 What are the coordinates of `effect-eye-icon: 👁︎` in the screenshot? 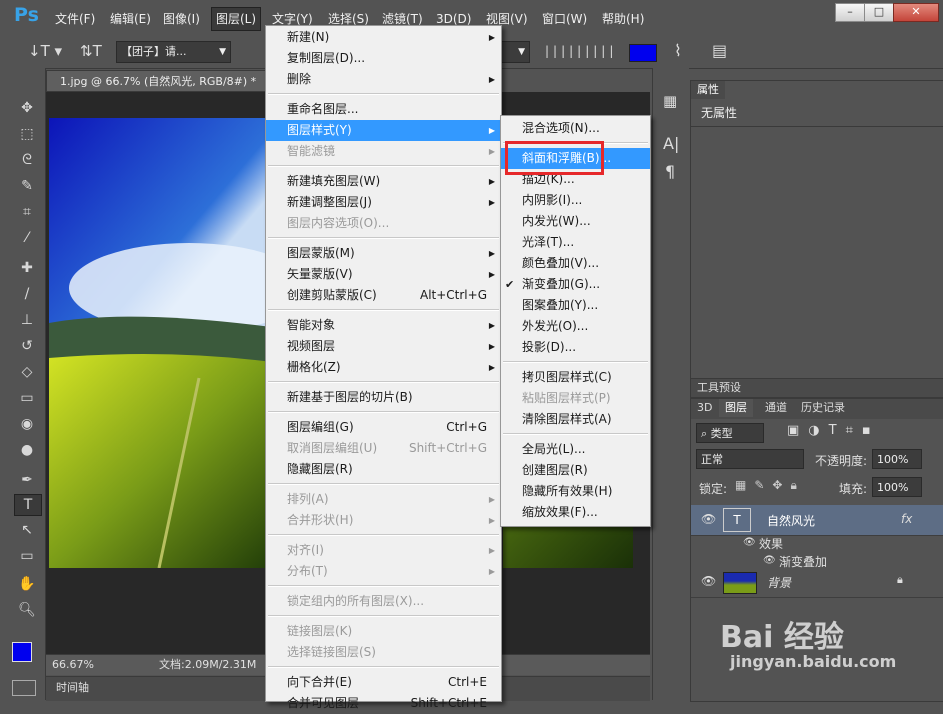 It's located at (769, 560).